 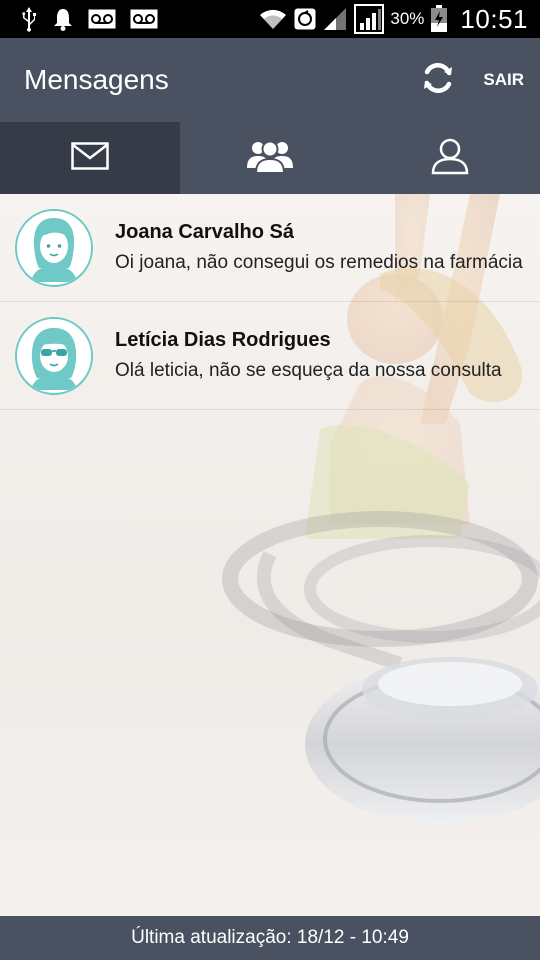 I want to click on tab-groups, so click(x=270, y=158).